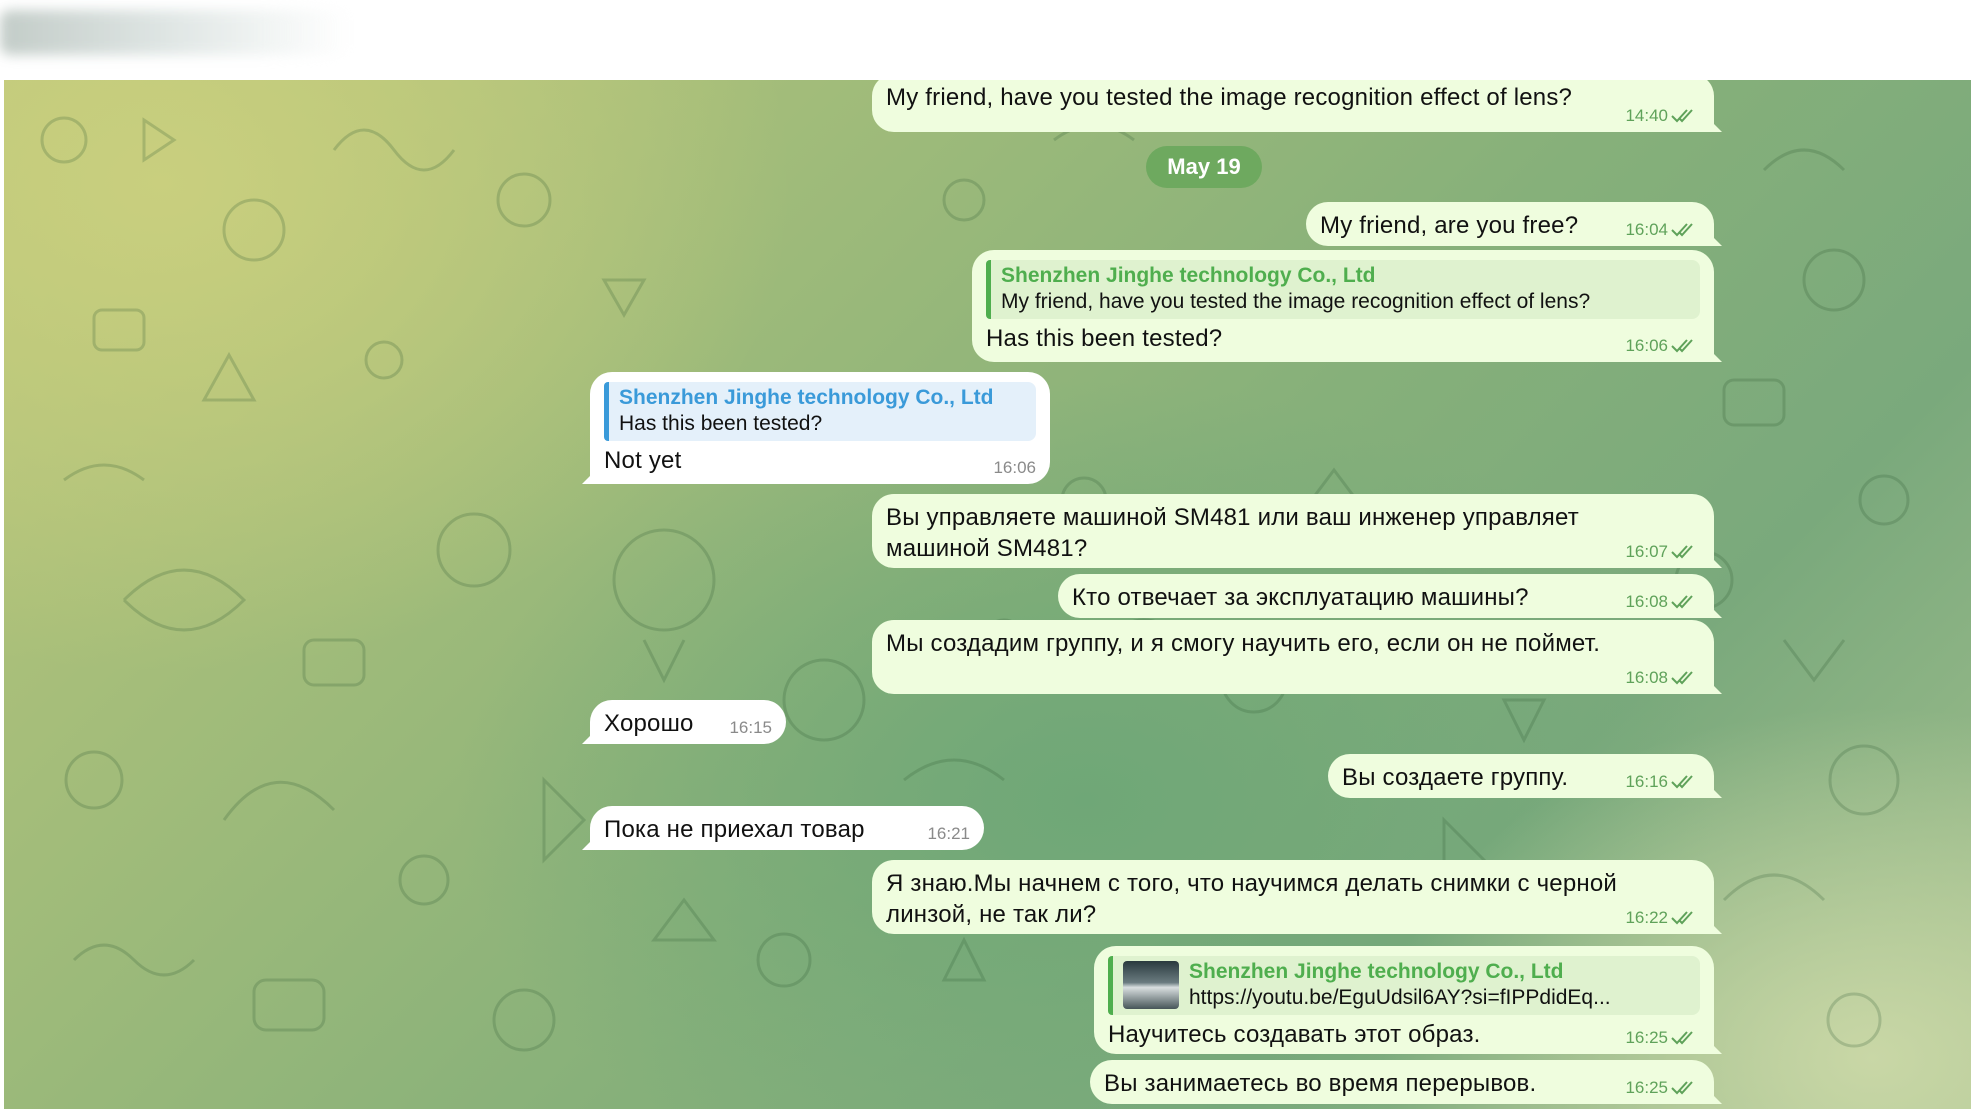  I want to click on outgoing-message: My friend, are you free? 16:04, so click(1510, 224).